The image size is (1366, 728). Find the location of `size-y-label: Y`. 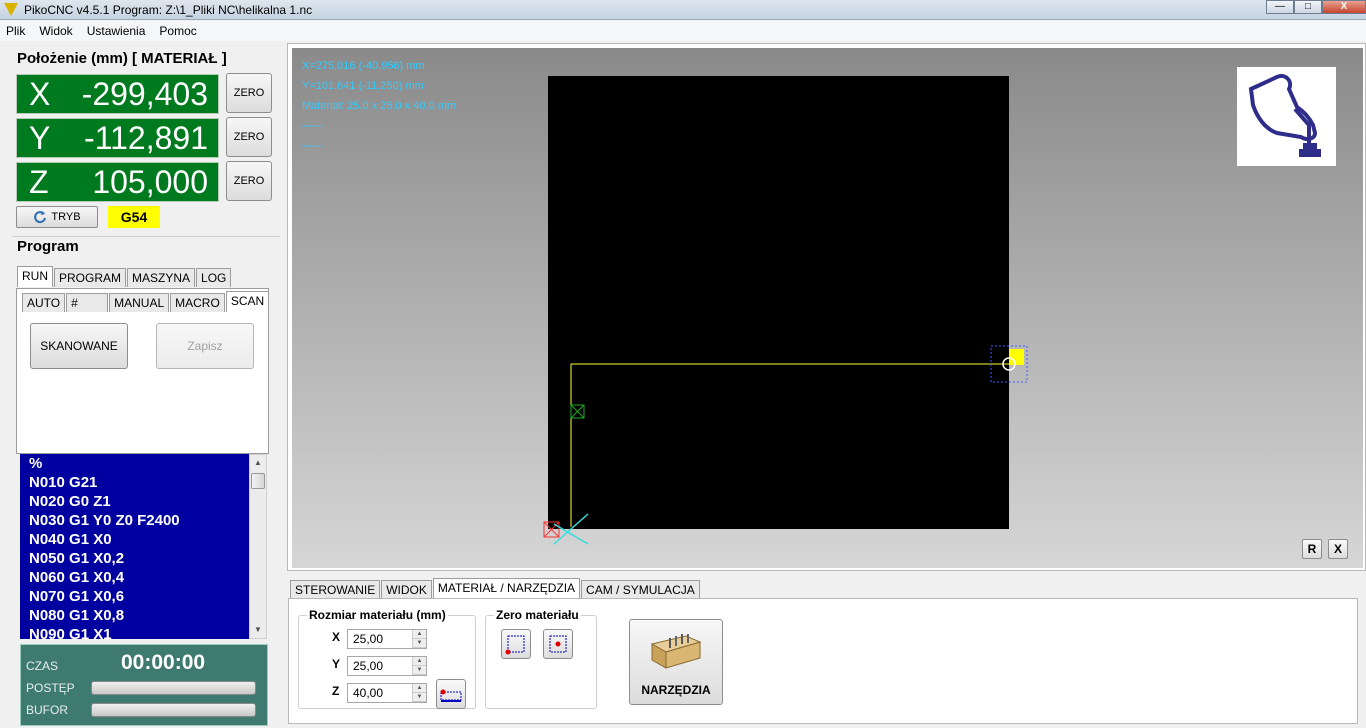

size-y-label: Y is located at coordinates (336, 664).